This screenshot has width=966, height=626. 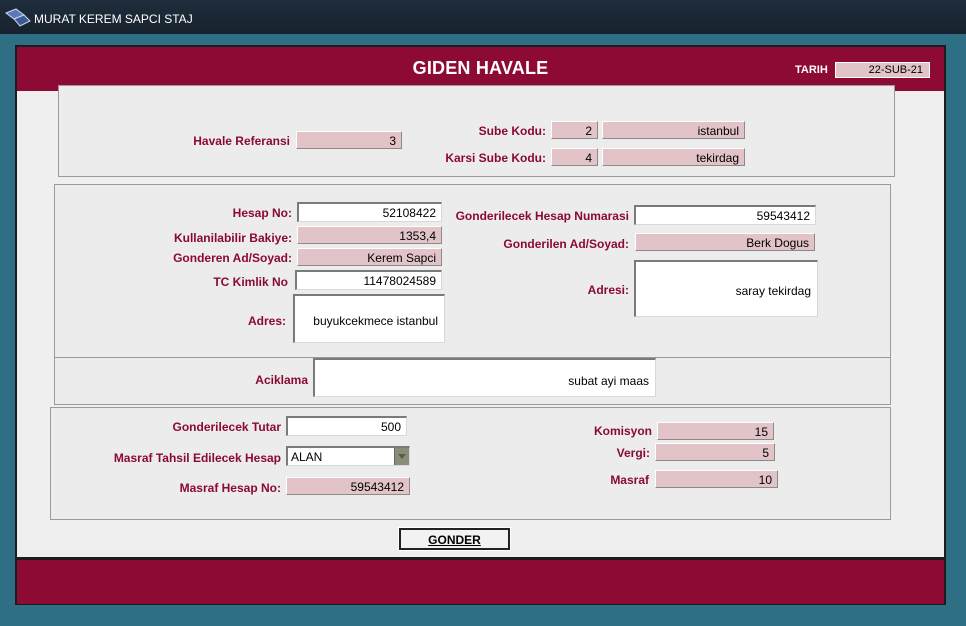 What do you see at coordinates (480, 582) in the screenshot?
I see `form-footer` at bounding box center [480, 582].